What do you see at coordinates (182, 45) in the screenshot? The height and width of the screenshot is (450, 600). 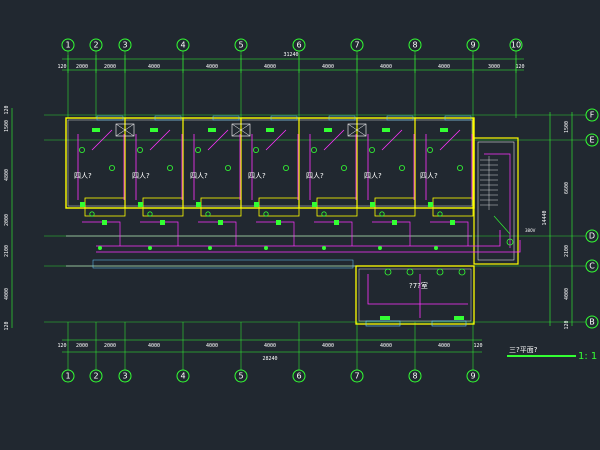 I see `axis-label-top: 4` at bounding box center [182, 45].